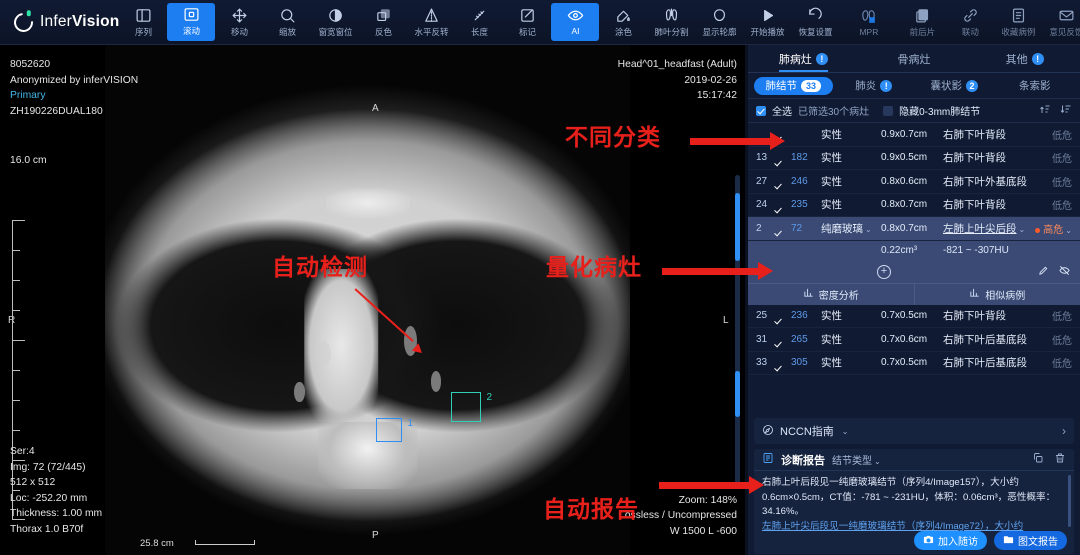 This screenshot has height=555, width=1080. What do you see at coordinates (922, 22) in the screenshot?
I see `tool-前后片: 前后片` at bounding box center [922, 22].